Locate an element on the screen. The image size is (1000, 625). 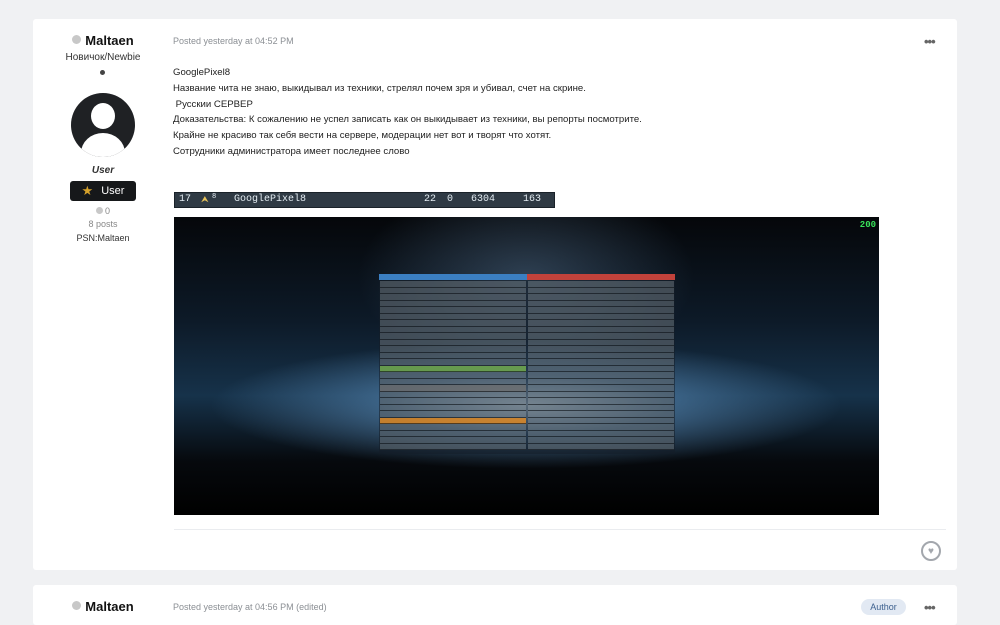
scorebar-rank-small: 8 is located at coordinates (214, 197).